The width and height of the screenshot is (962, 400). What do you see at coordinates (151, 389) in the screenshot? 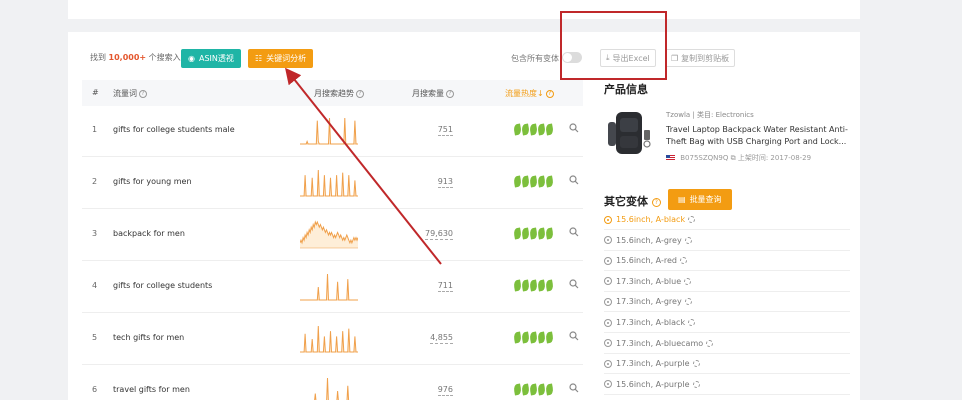
I see `row-keyword: travel gifts for men` at bounding box center [151, 389].